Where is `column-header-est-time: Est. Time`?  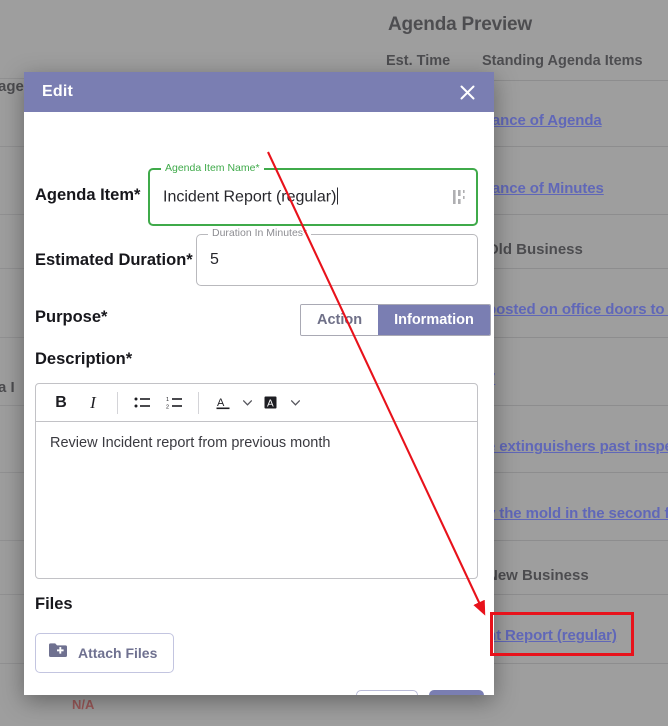
column-header-est-time: Est. Time is located at coordinates (418, 61).